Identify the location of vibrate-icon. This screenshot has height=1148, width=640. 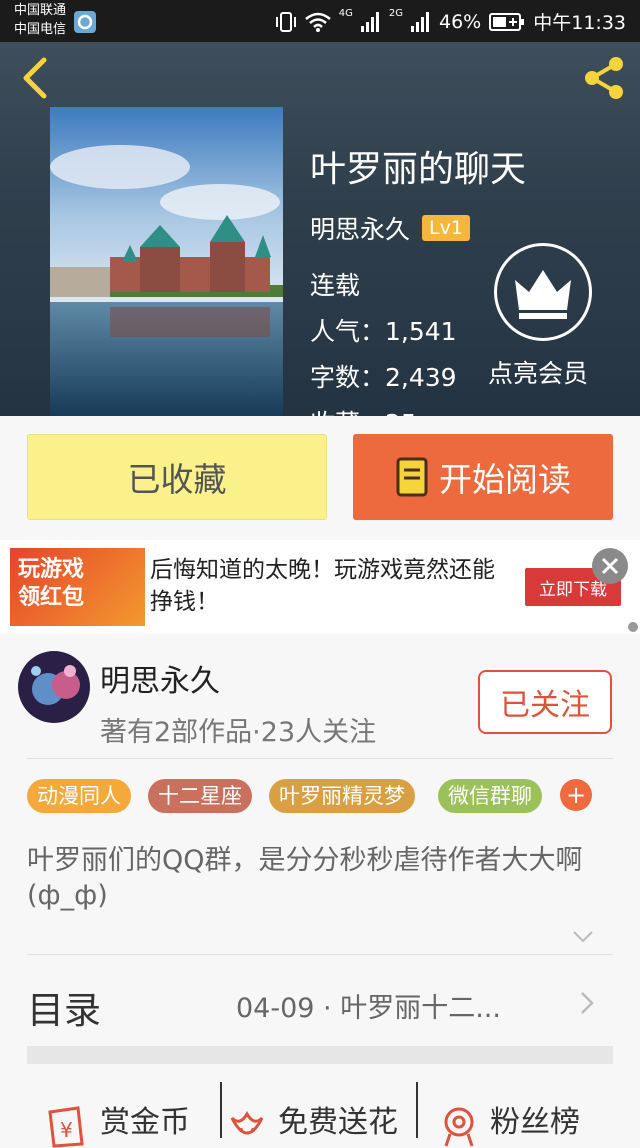
(285, 21).